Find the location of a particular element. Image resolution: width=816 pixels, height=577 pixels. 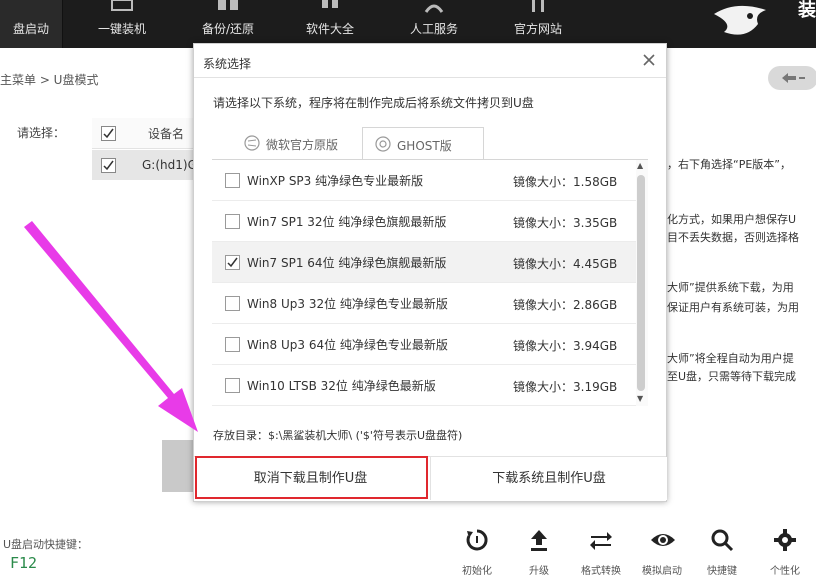

hotkey-value: F12 is located at coordinates (24, 563).